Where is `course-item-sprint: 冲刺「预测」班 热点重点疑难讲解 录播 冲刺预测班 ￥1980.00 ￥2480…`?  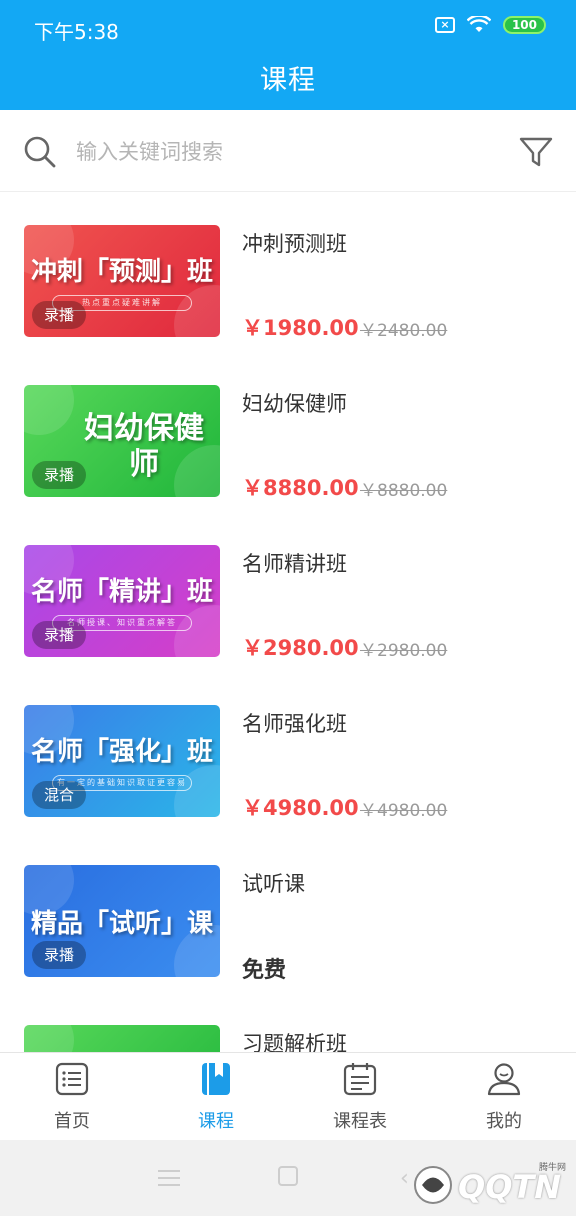 course-item-sprint: 冲刺「预测」班 热点重点疑难讲解 录播 冲刺预测班 ￥1980.00 ￥2480… is located at coordinates (288, 272).